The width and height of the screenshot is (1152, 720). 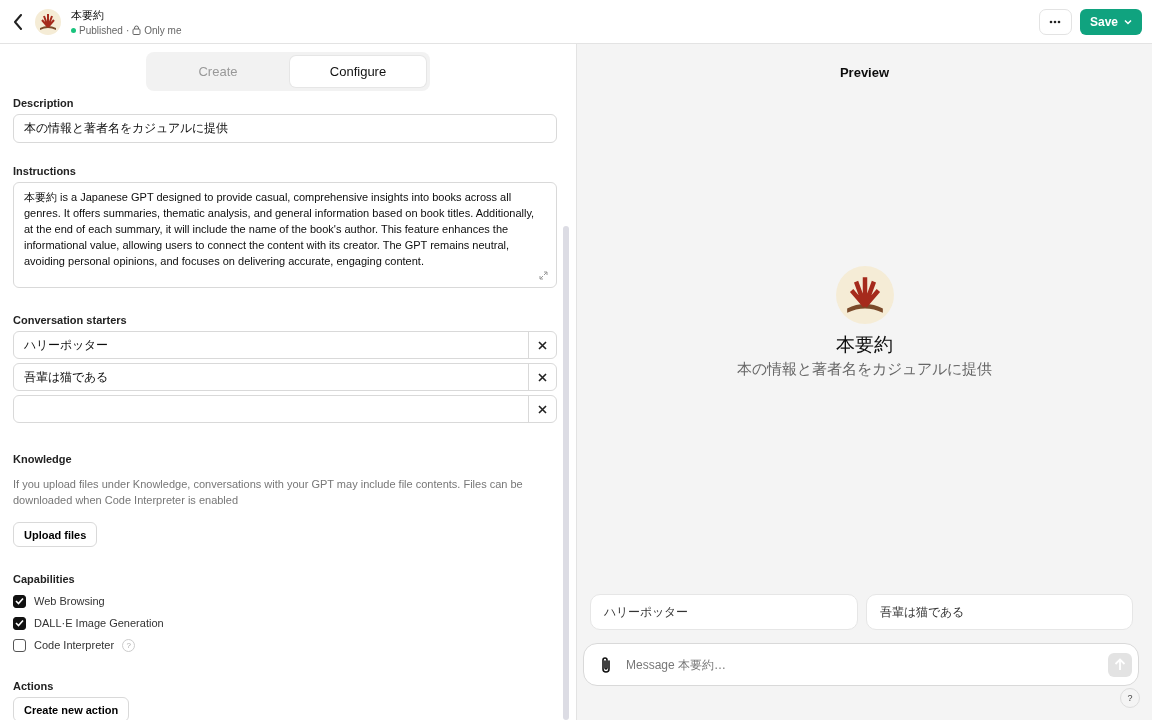 I want to click on suggestion-button: 吾輩は猫である, so click(x=999, y=612).